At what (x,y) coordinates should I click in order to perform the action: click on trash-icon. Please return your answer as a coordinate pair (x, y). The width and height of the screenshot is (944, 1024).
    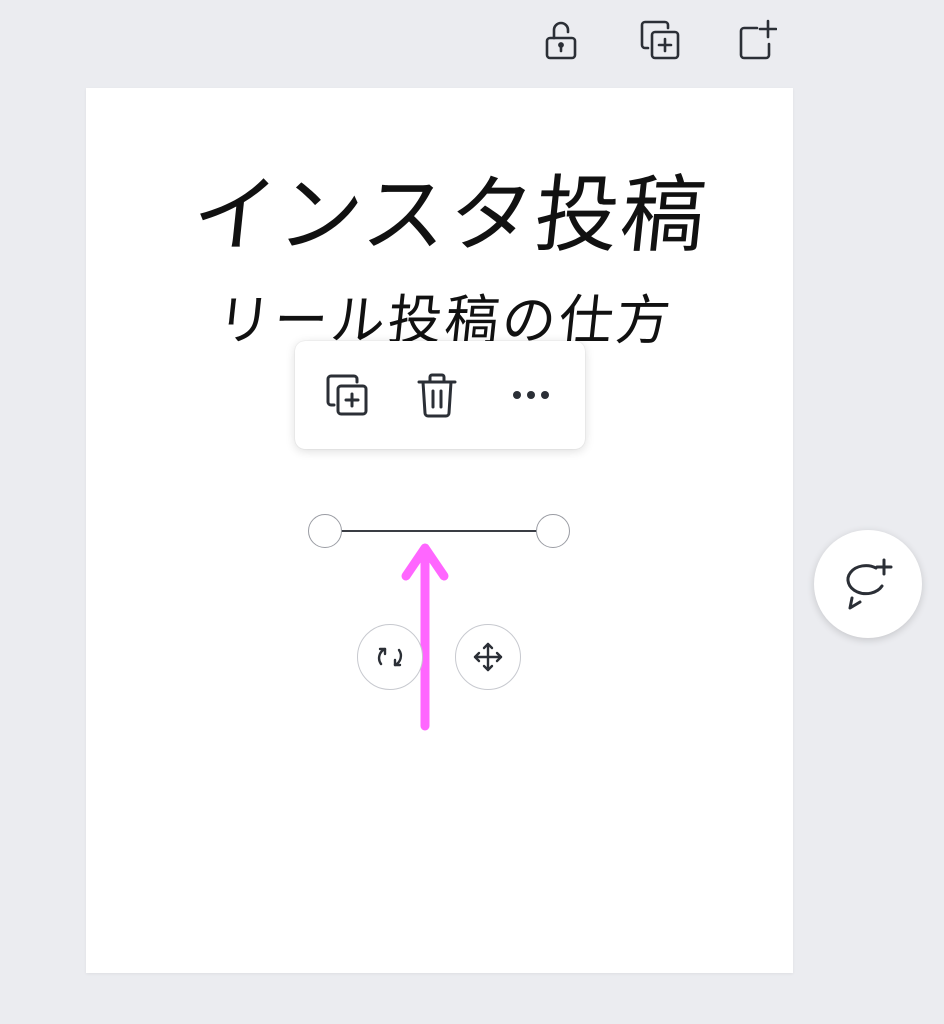
    Looking at the image, I should click on (437, 395).